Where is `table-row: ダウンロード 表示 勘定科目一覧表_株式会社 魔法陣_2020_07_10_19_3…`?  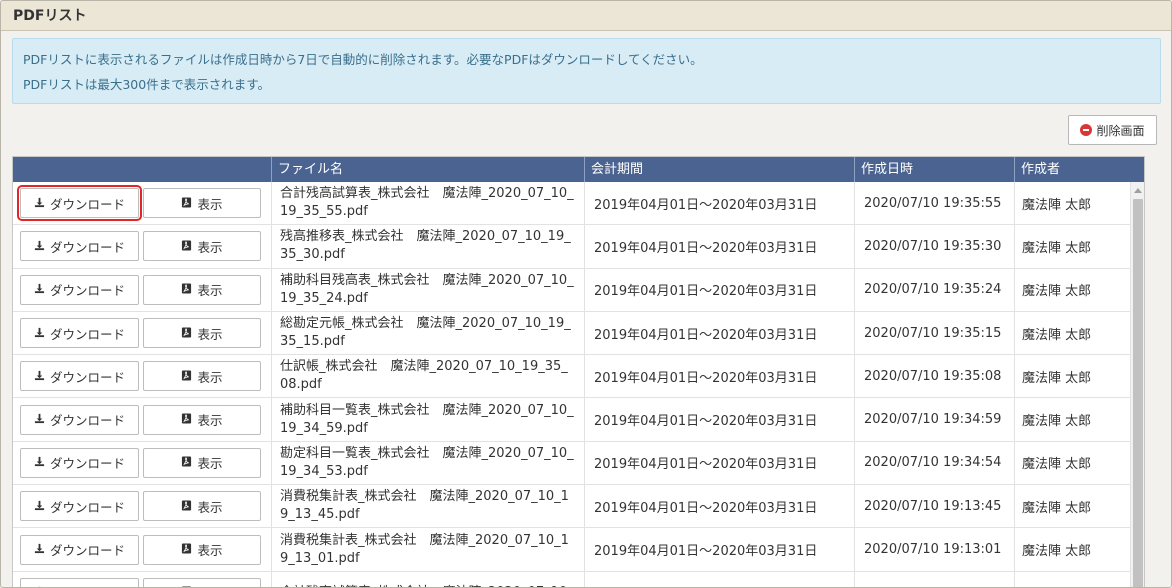
table-row: ダウンロード 表示 勘定科目一覧表_株式会社 魔法陣_2020_07_10_19_3… is located at coordinates (578, 463).